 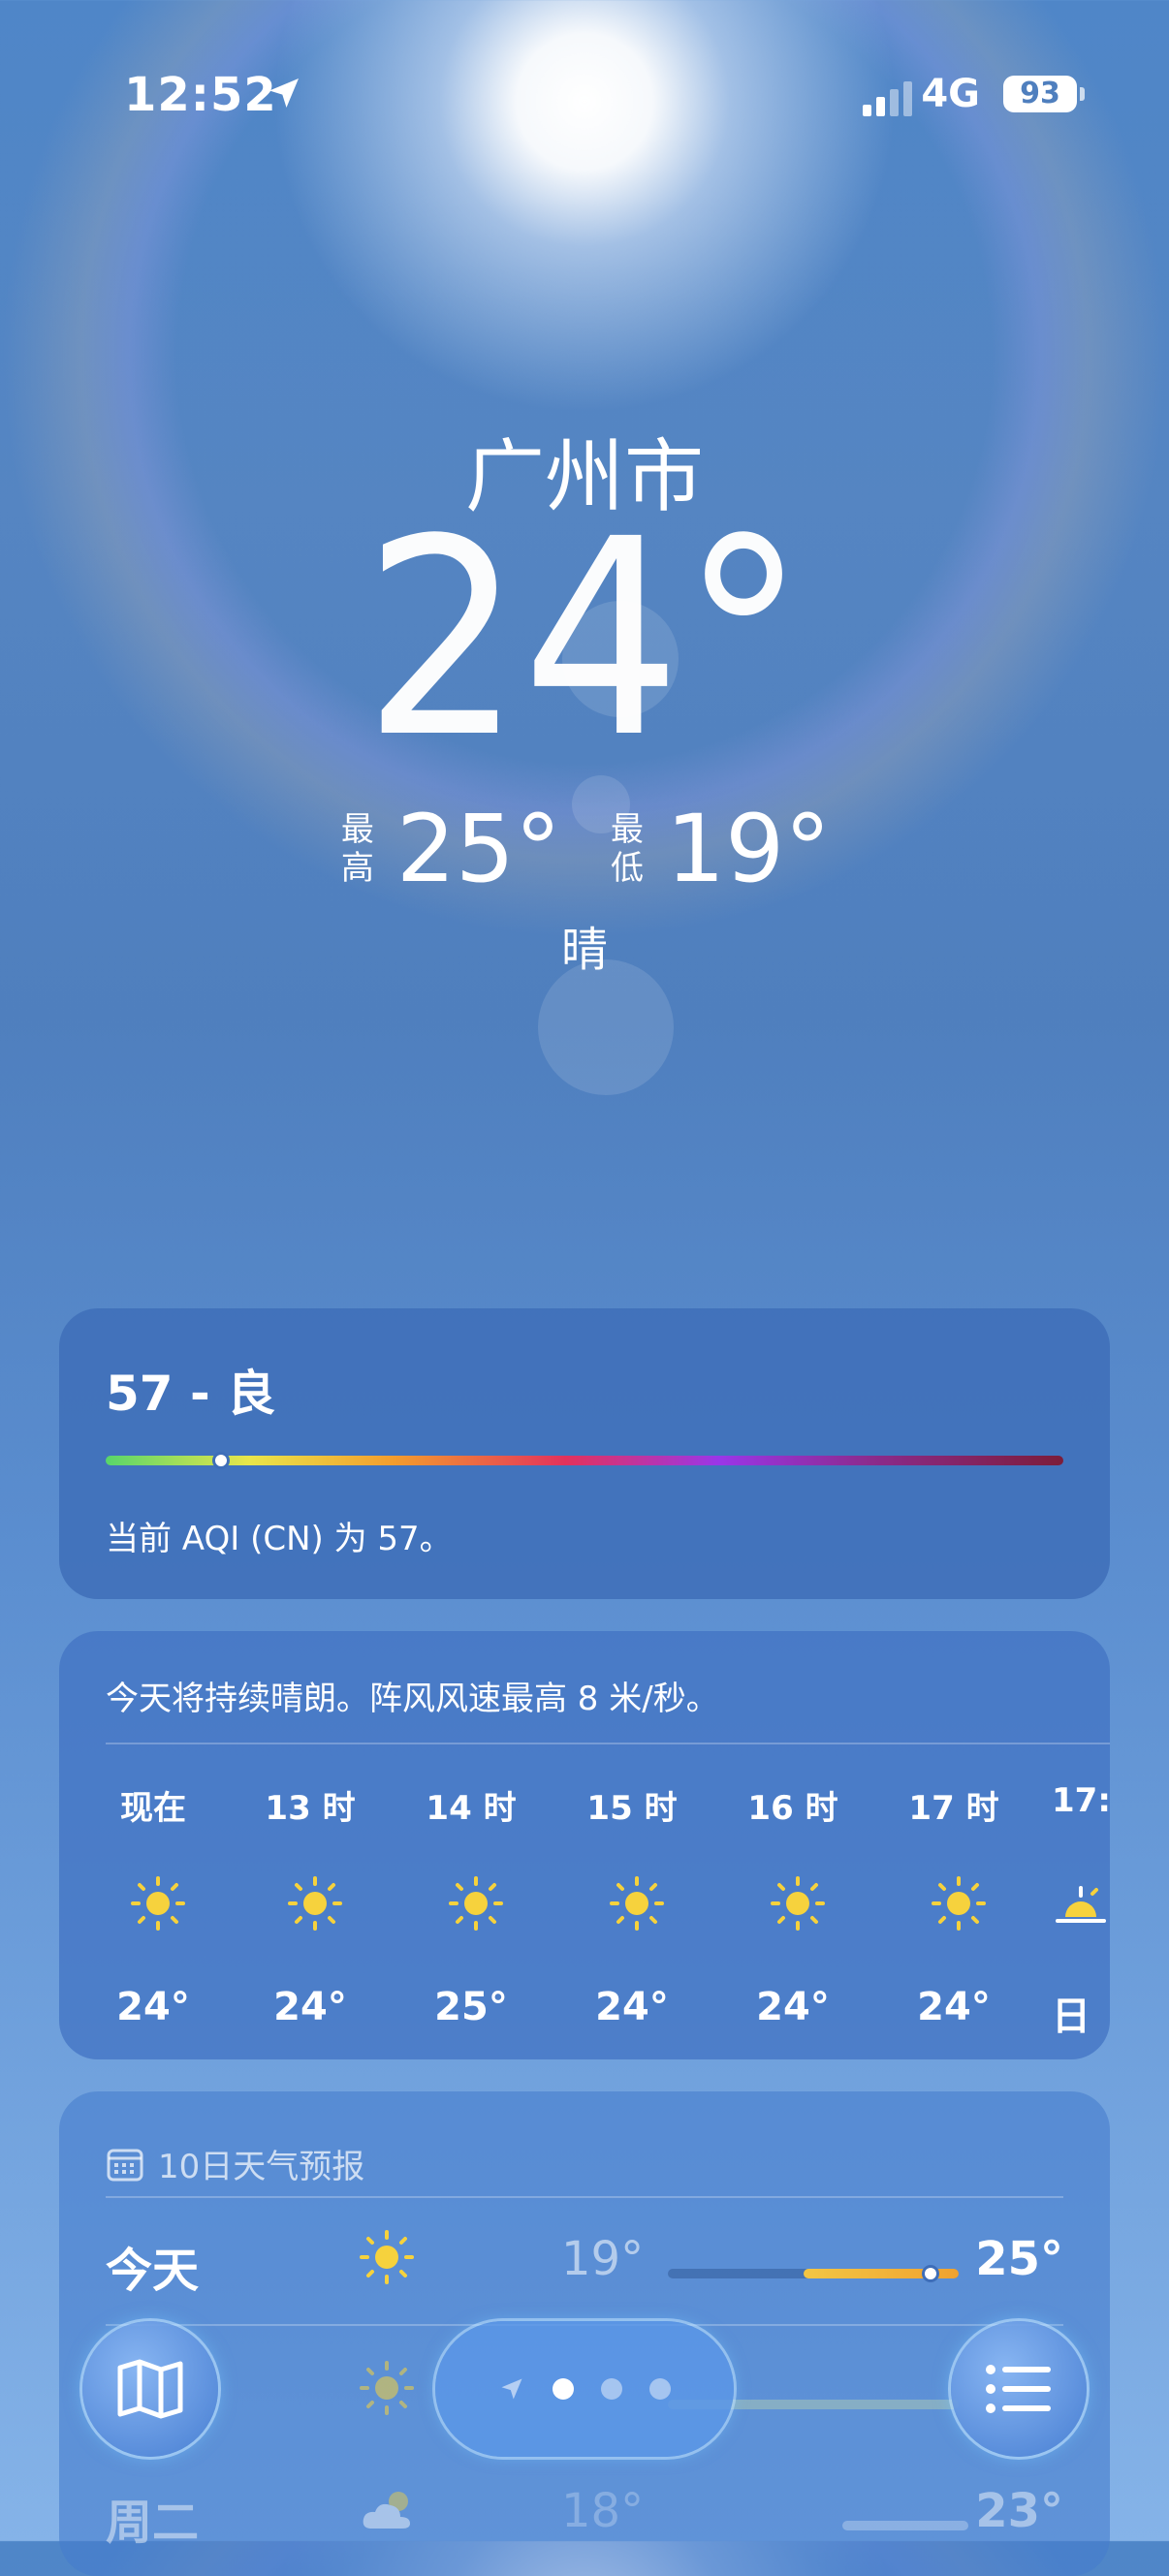 I want to click on aqi-indicator, so click(x=221, y=1460).